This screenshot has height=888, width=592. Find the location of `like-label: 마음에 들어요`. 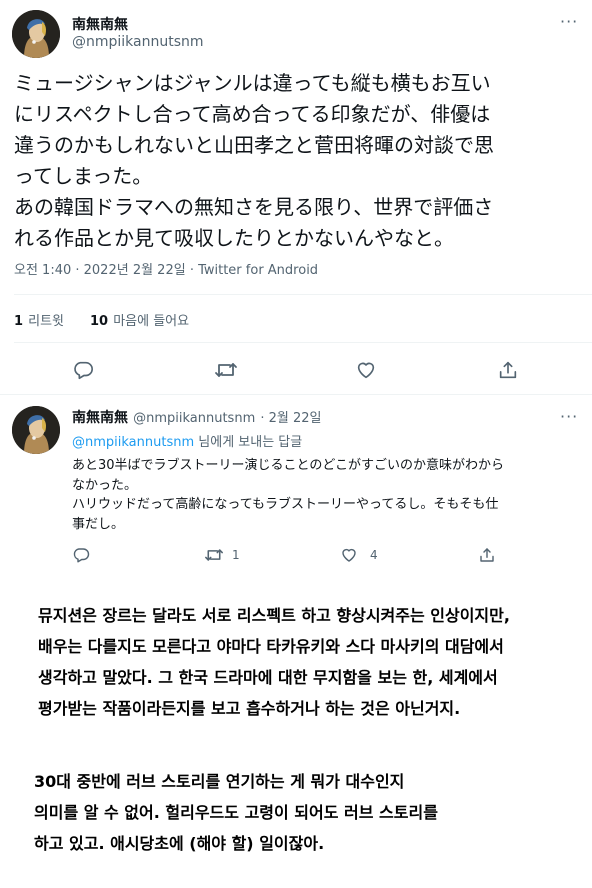

like-label: 마음에 들어요 is located at coordinates (151, 321).